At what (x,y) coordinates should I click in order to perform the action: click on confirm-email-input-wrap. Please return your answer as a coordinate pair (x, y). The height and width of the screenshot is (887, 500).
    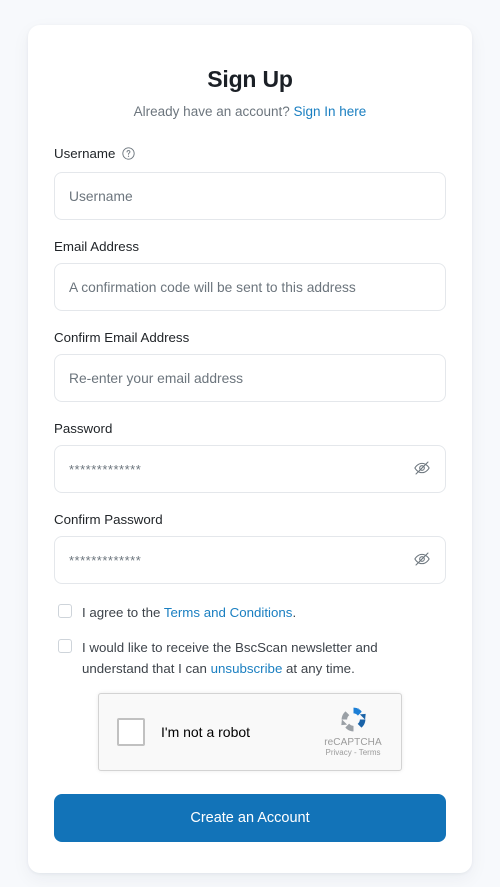
    Looking at the image, I should click on (250, 378).